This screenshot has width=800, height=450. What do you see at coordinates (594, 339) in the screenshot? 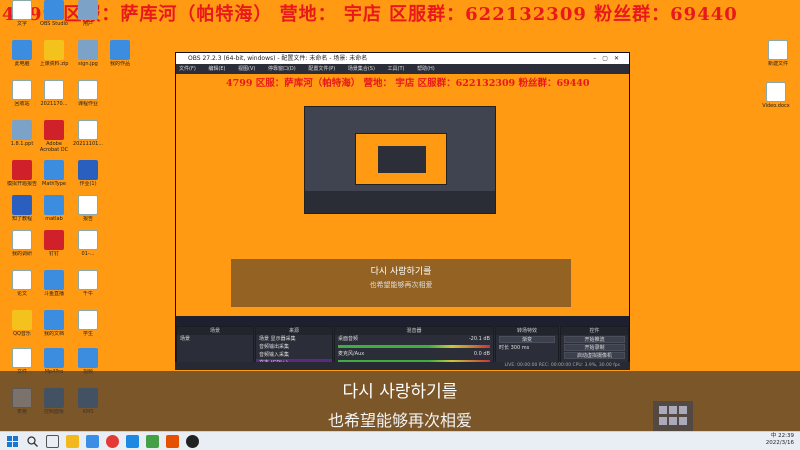
I see `start-streaming-button: 开始推流` at bounding box center [594, 339].